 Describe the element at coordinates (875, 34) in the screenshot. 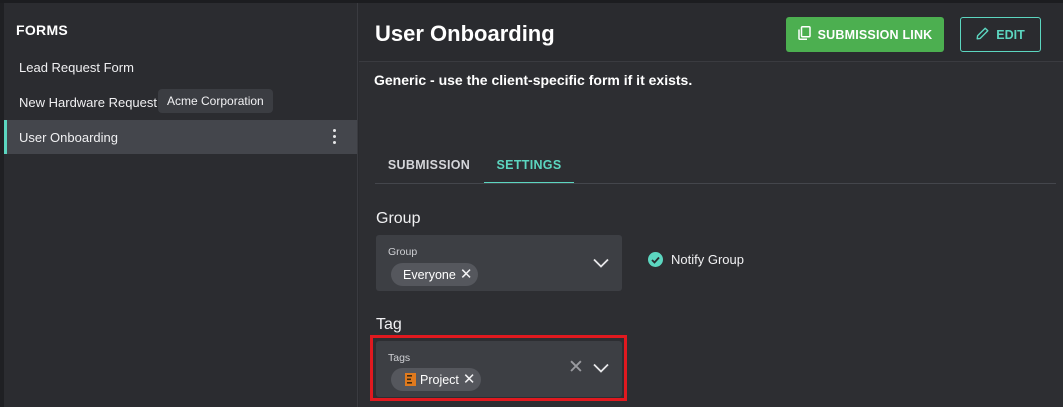

I see `submission-link-label: SUBMISSION LINK` at that location.